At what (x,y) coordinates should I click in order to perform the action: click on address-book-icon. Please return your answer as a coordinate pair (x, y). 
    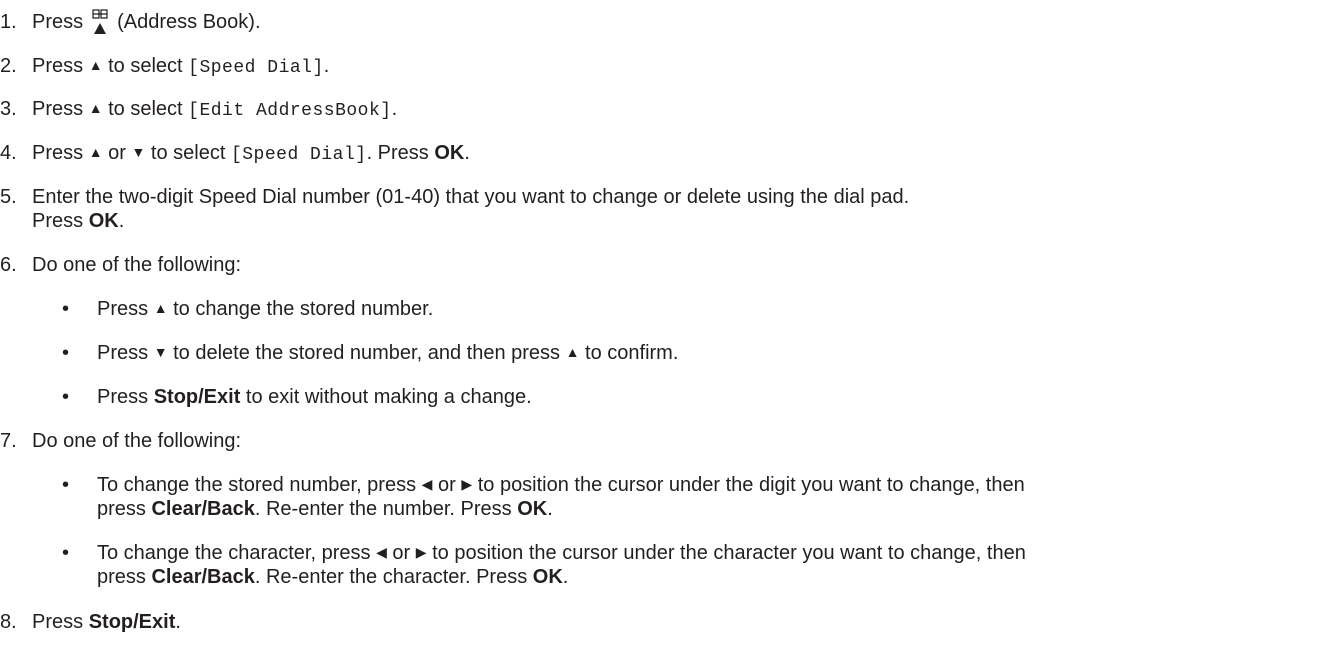
    Looking at the image, I should click on (100, 22).